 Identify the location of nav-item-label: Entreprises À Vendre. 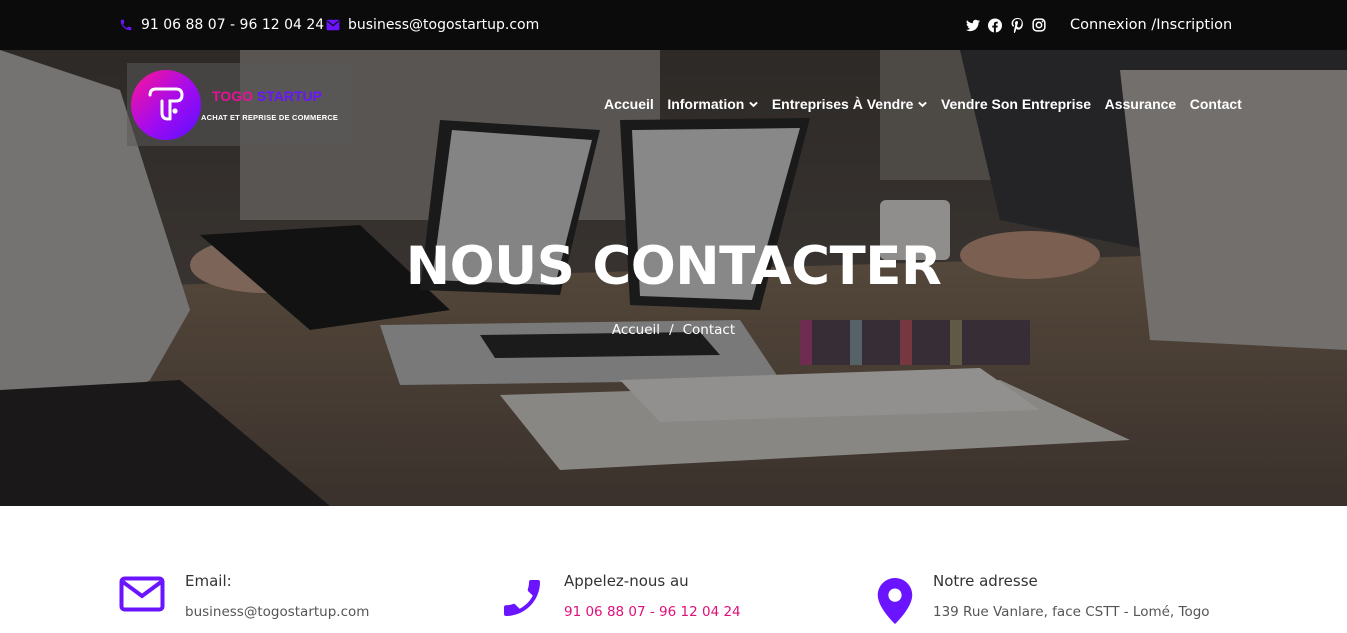
(842, 104).